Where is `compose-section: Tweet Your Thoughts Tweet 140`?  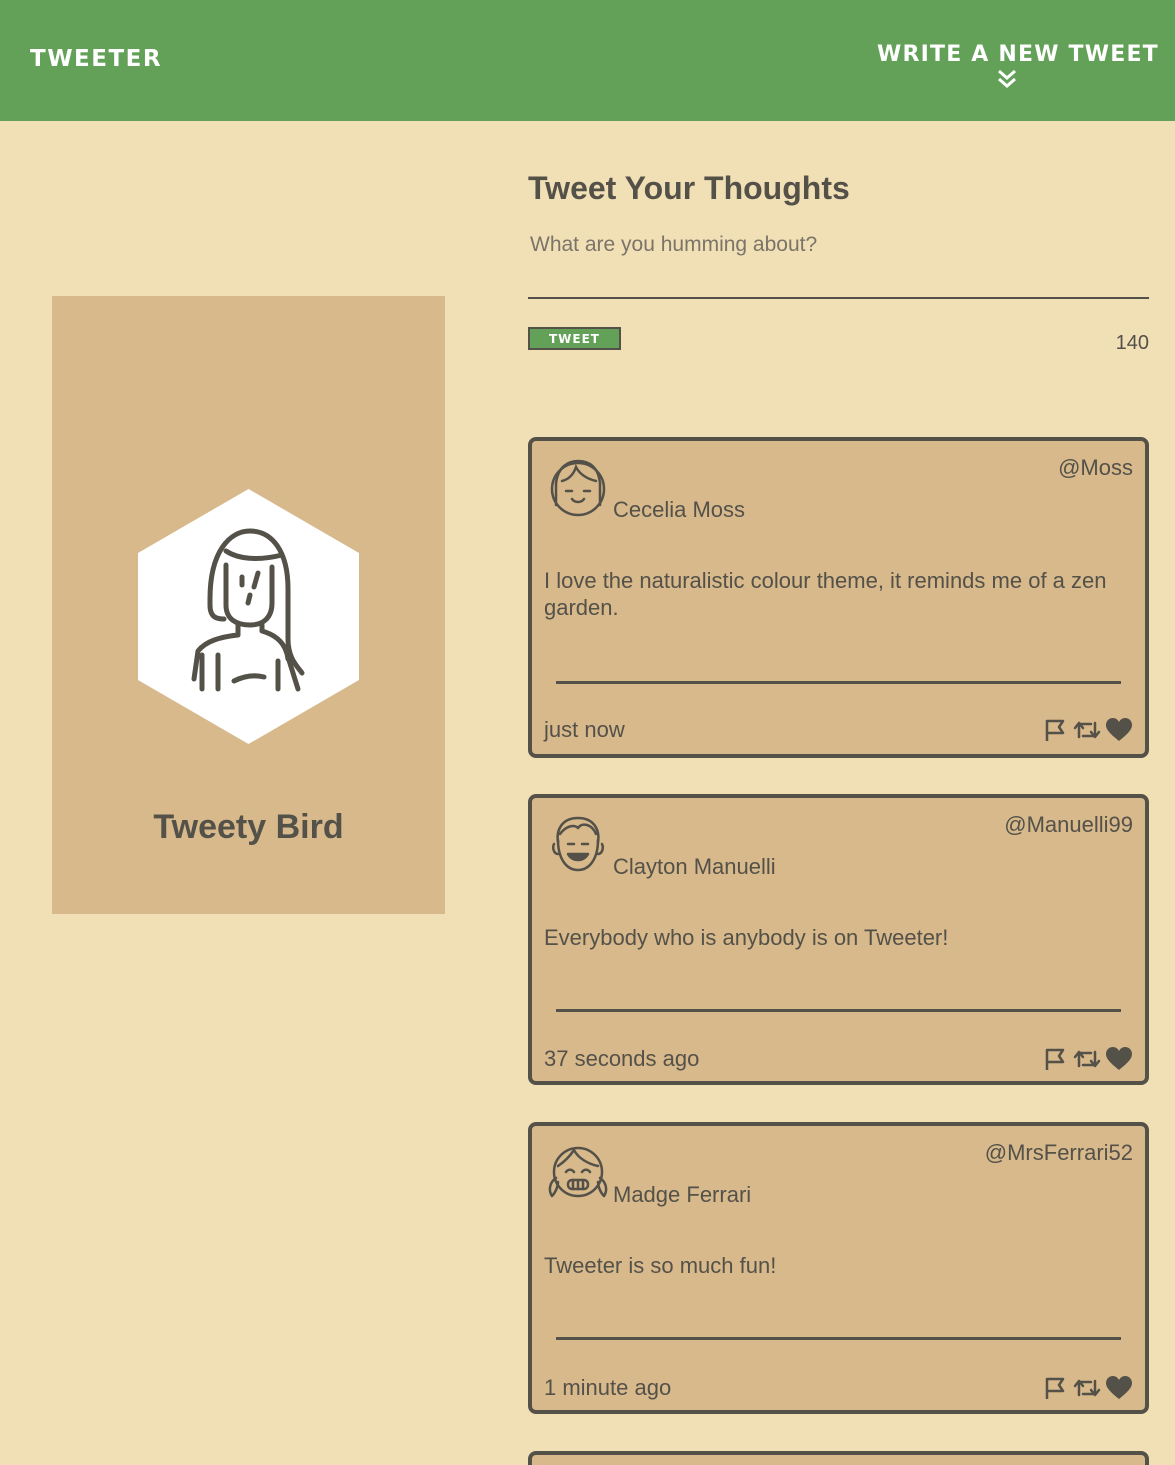
compose-section: Tweet Your Thoughts Tweet 140 is located at coordinates (838, 267).